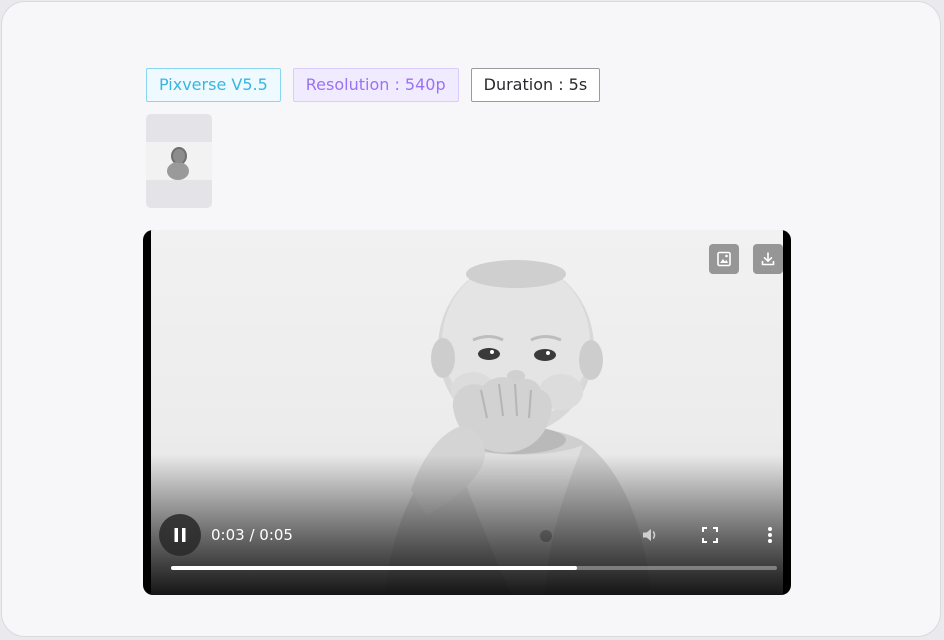 The width and height of the screenshot is (944, 640). I want to click on volume-icon, so click(649, 535).